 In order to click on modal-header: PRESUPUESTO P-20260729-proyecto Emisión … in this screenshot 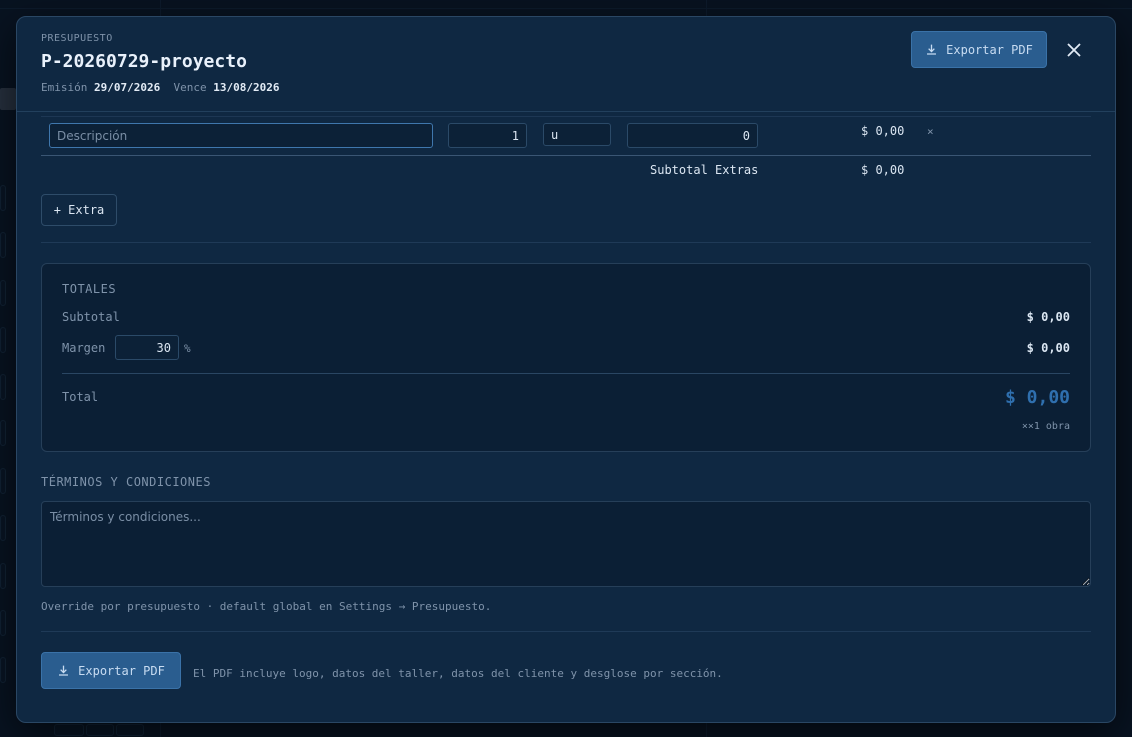, I will do `click(566, 64)`.